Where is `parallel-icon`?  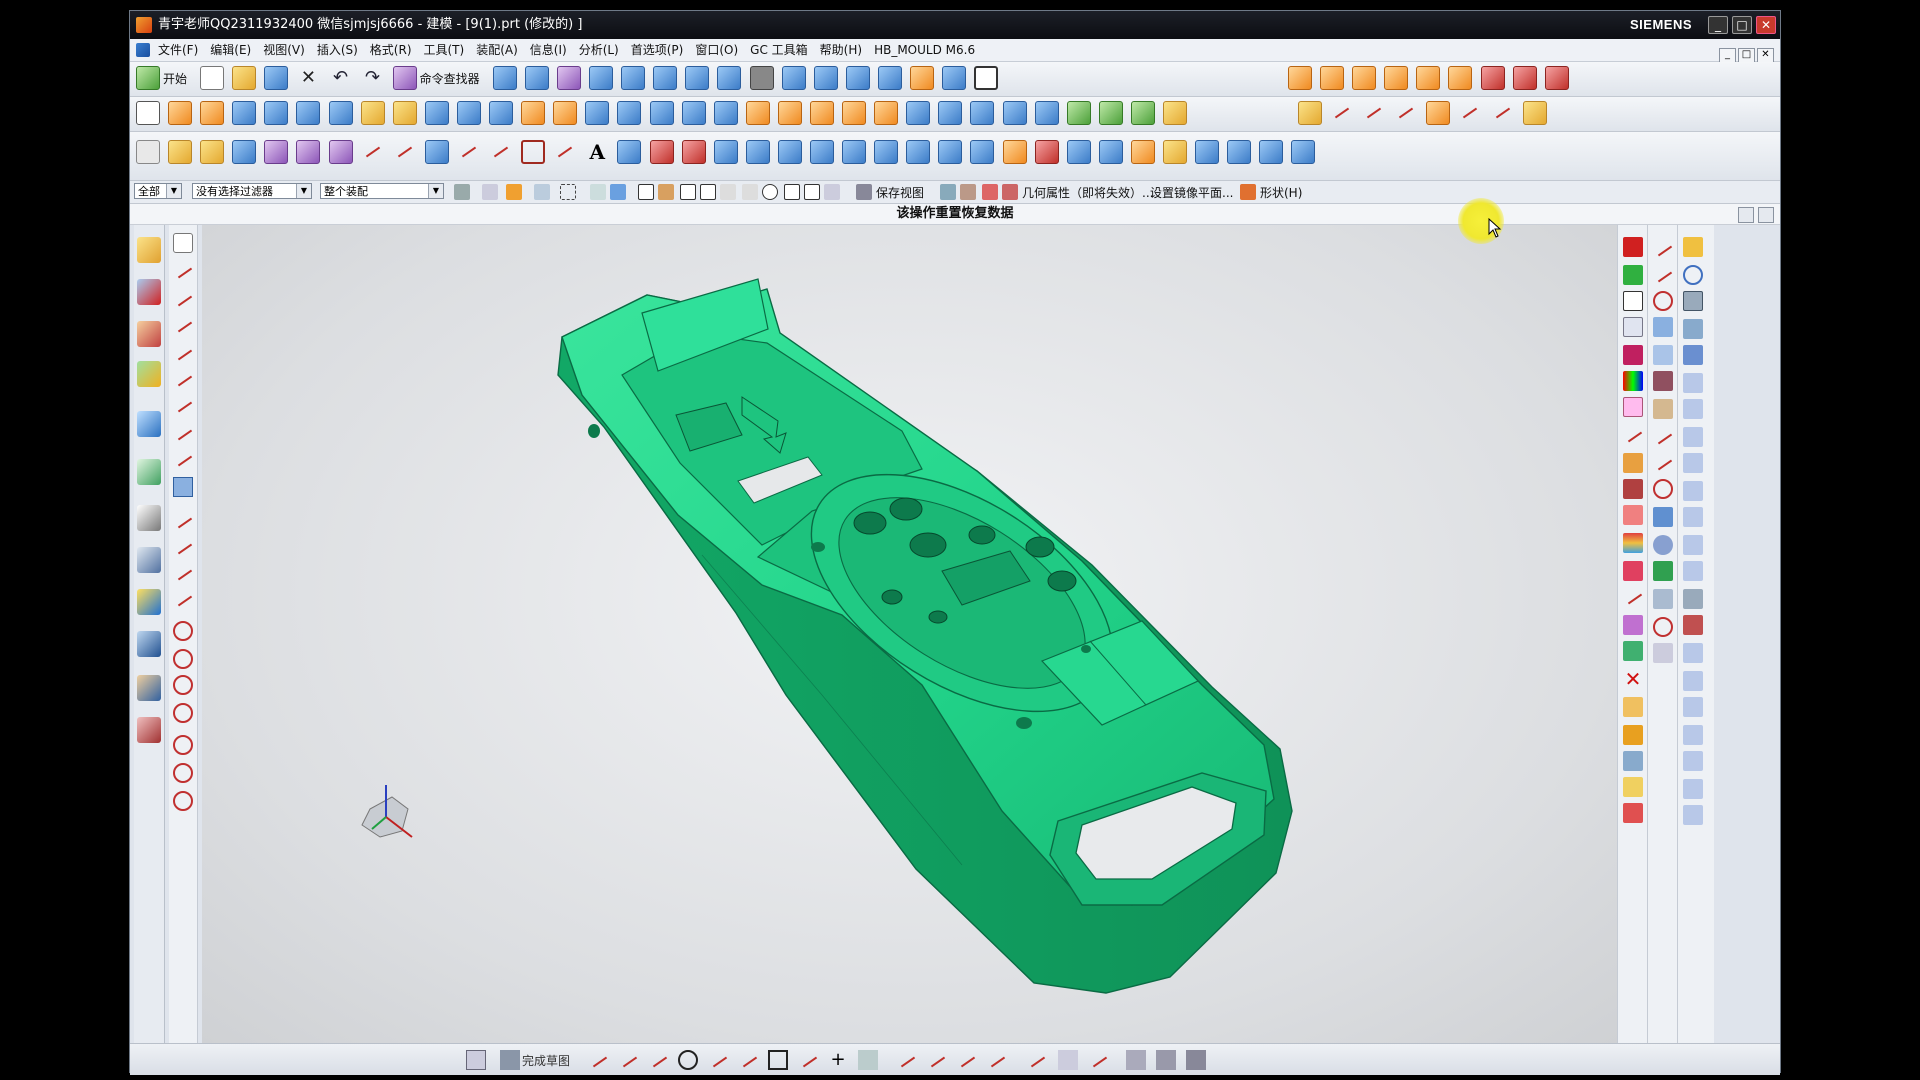 parallel-icon is located at coordinates (1663, 249).